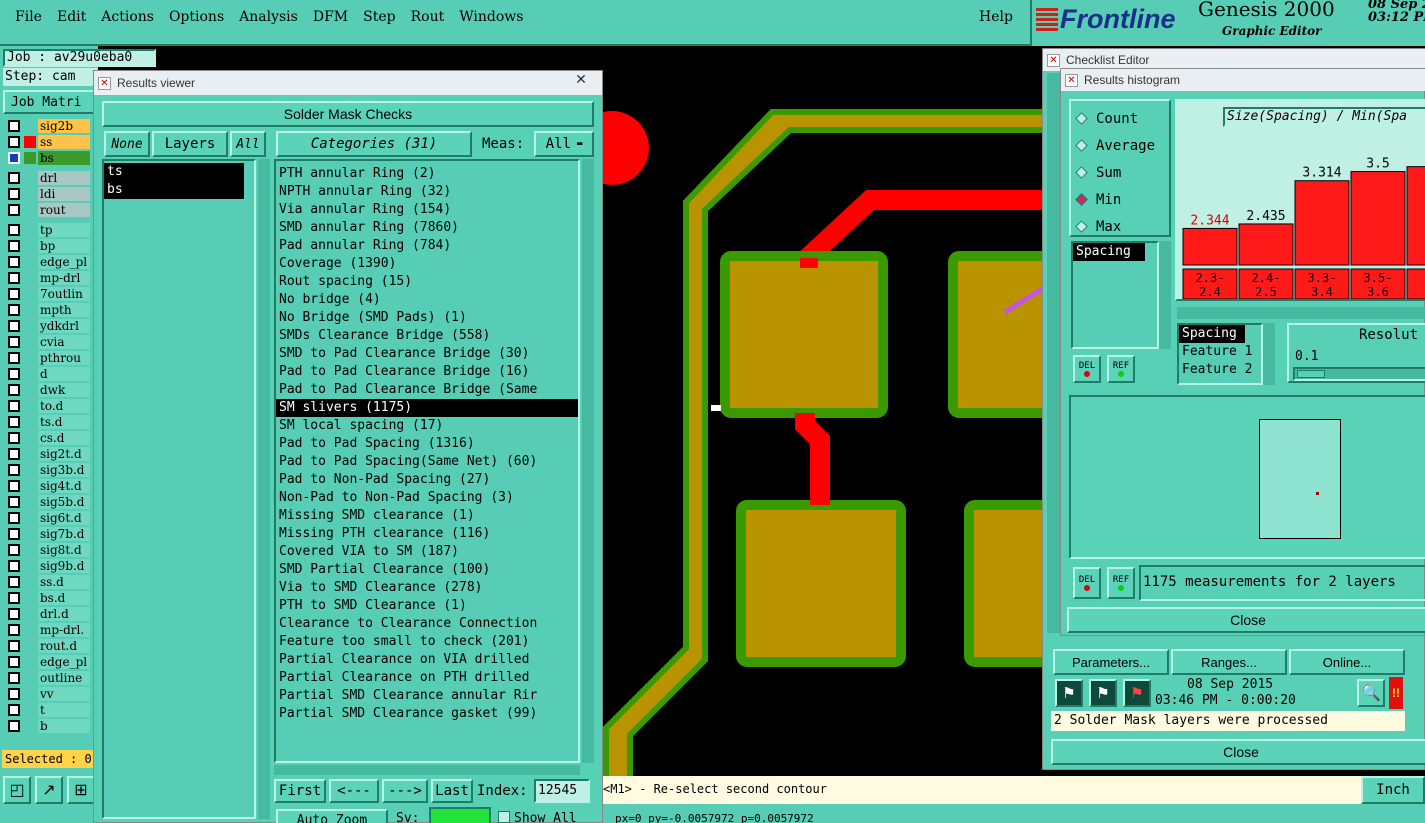 This screenshot has height=823, width=1425. What do you see at coordinates (427, 552) in the screenshot?
I see `category-item: Covered VIA to SM (187)` at bounding box center [427, 552].